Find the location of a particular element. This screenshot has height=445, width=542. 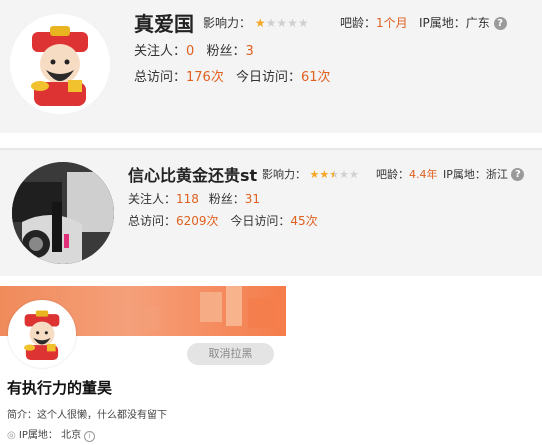

bio-label: 简介： is located at coordinates (22, 415).